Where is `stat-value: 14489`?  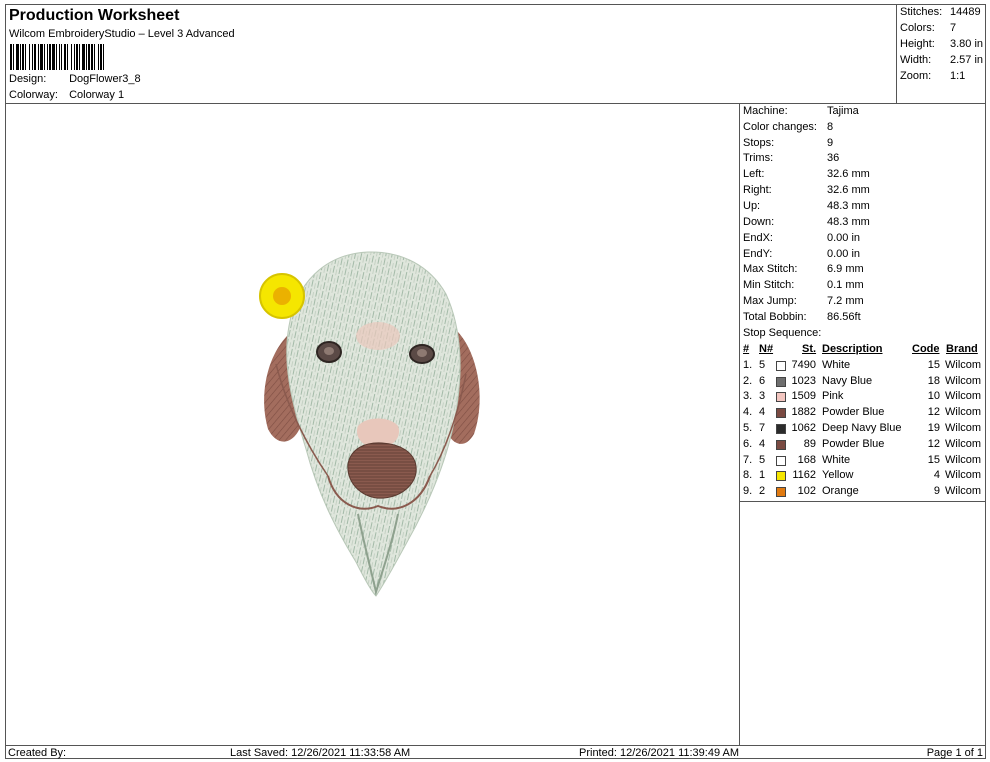 stat-value: 14489 is located at coordinates (965, 12).